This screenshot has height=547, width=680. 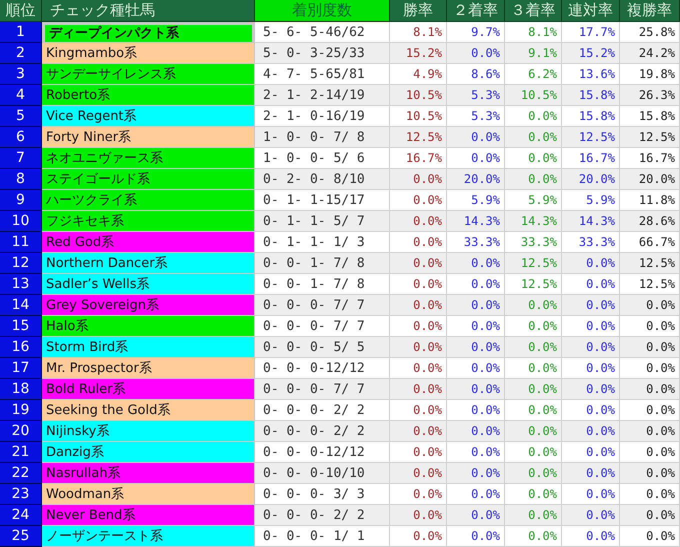 I want to click on table-cell: 13.6%, so click(x=591, y=74).